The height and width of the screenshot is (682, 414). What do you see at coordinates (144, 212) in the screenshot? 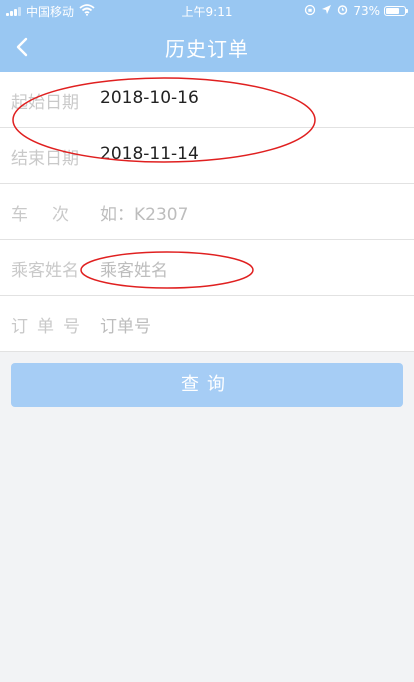
I see `train-no-input: 如：K2307` at bounding box center [144, 212].